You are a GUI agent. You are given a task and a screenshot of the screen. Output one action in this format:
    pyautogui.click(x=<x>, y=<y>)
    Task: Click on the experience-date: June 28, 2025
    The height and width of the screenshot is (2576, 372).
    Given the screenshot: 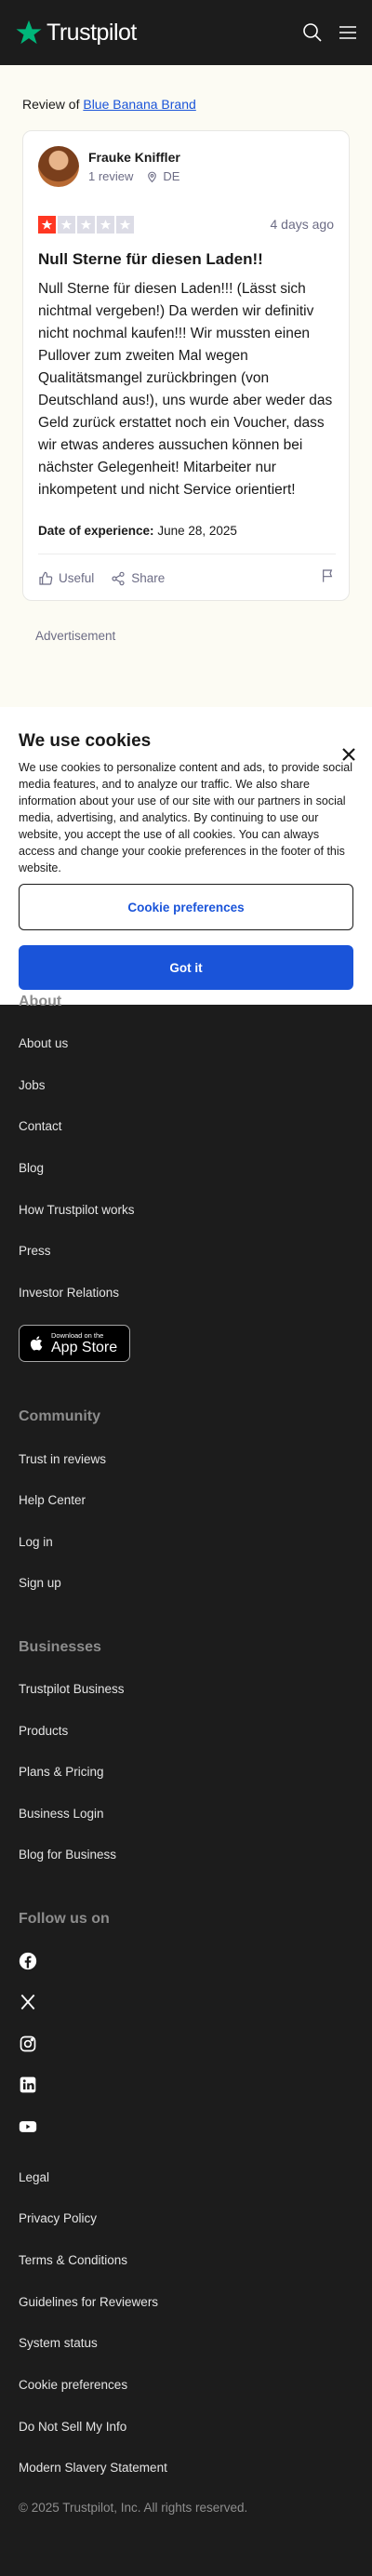 What is the action you would take?
    pyautogui.click(x=197, y=531)
    